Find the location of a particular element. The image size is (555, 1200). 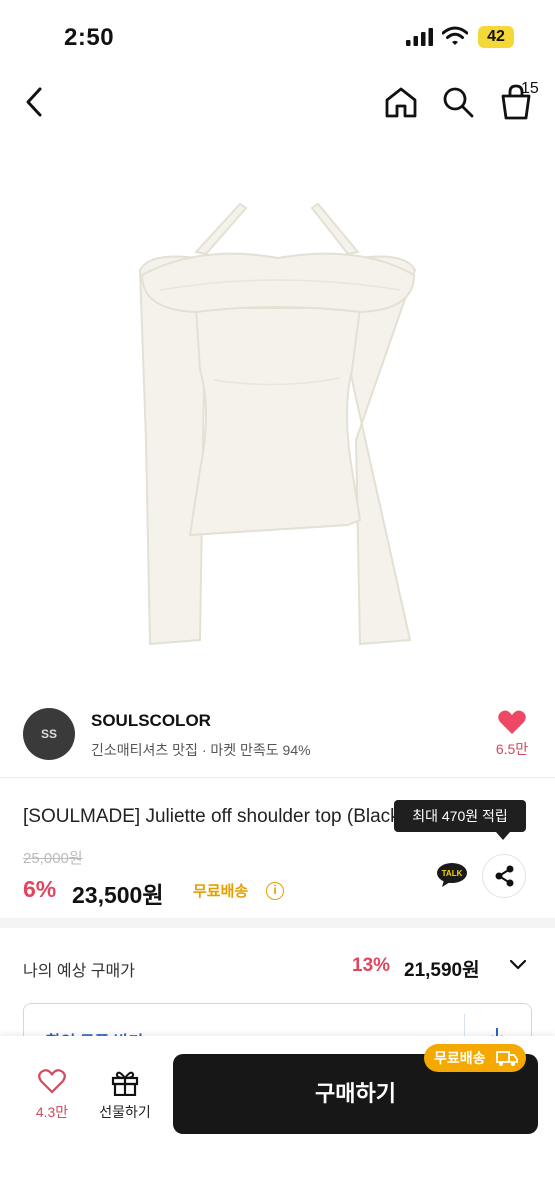

cart-count-badge: 15 is located at coordinates (530, 88).